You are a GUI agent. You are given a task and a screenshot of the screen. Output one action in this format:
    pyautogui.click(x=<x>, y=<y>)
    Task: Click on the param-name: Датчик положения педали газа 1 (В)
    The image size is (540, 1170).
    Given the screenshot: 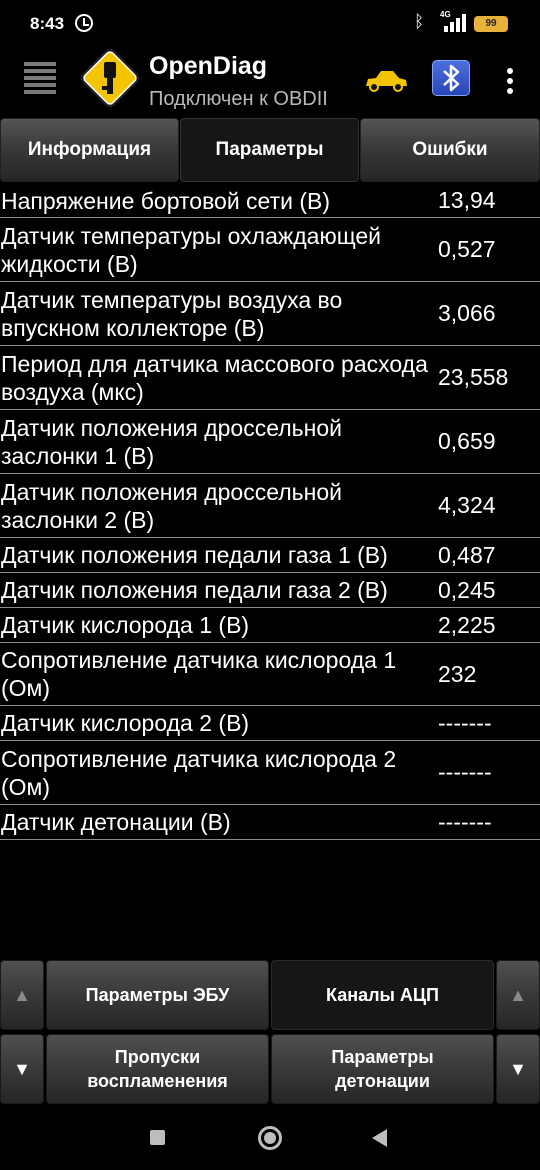 What is the action you would take?
    pyautogui.click(x=194, y=555)
    